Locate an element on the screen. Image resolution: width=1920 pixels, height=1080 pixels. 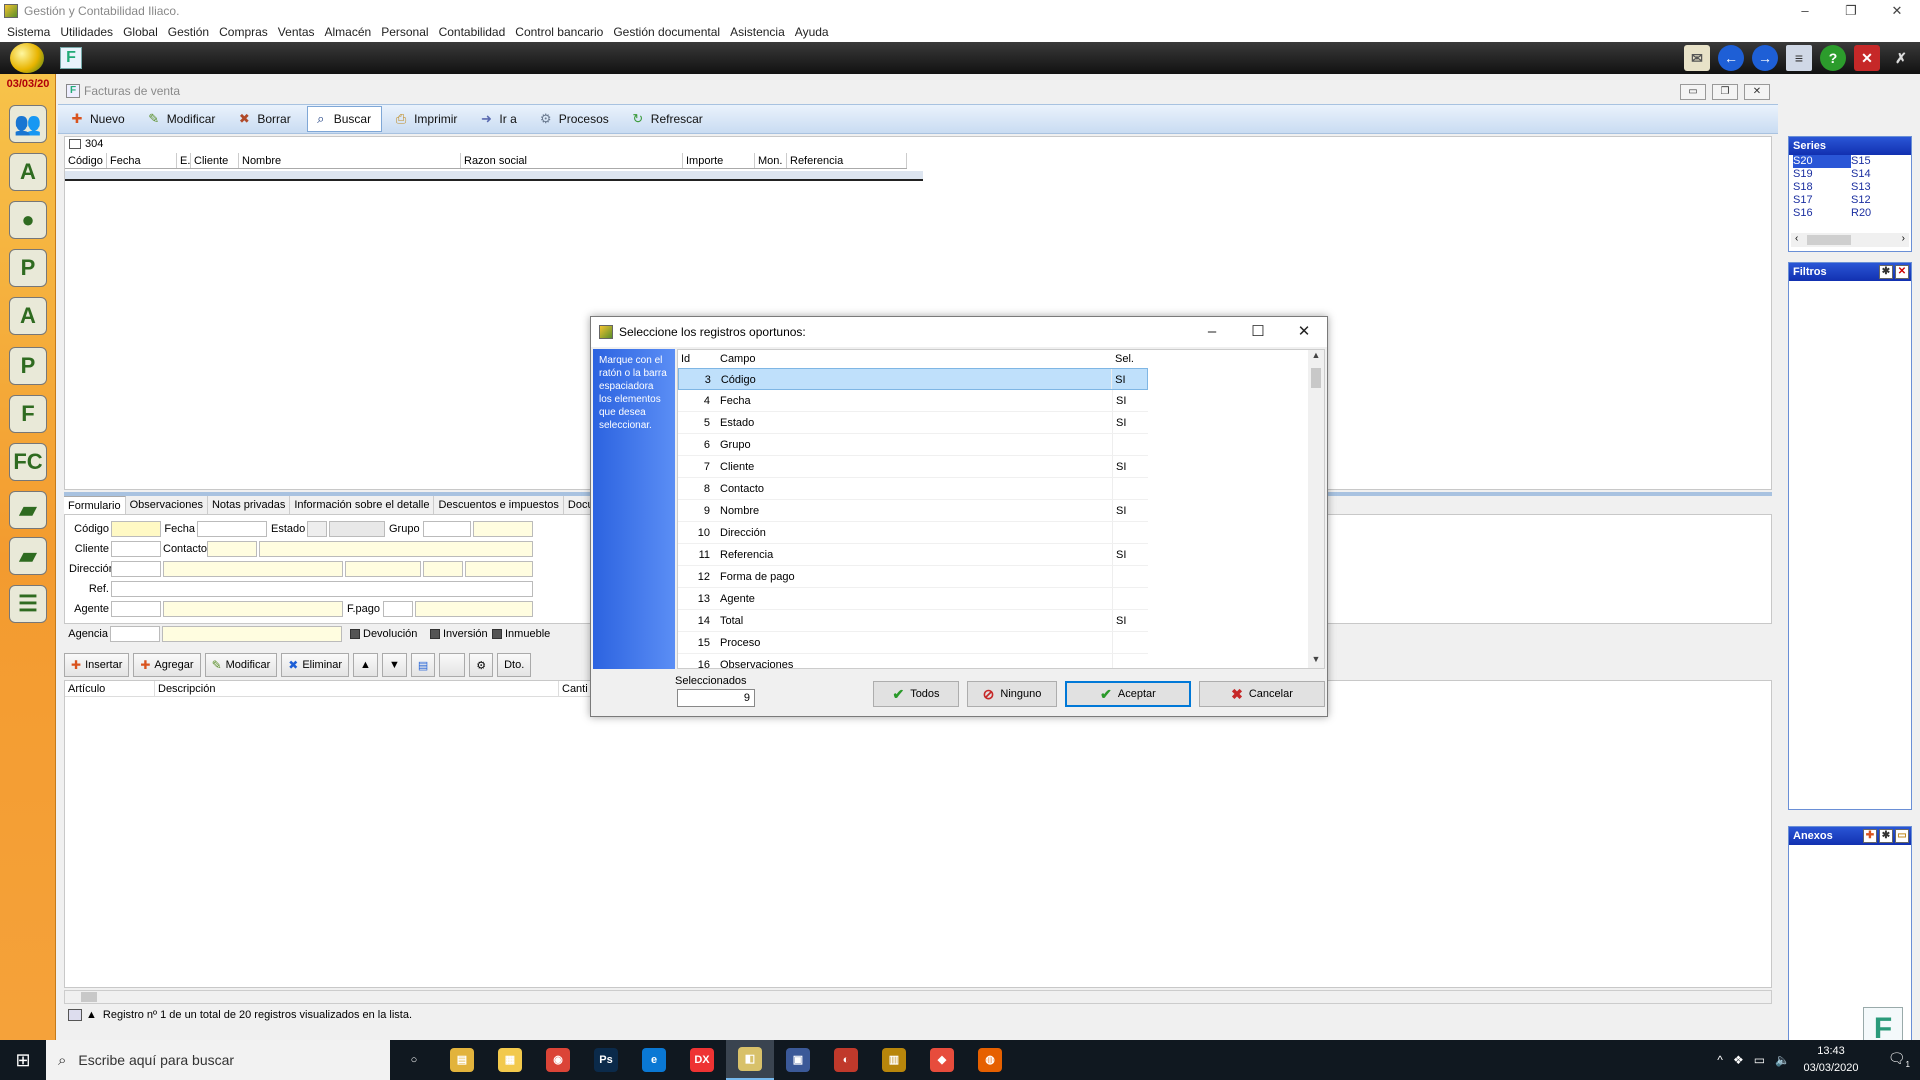
aceptar-button: ✔ Aceptar is located at coordinates (1128, 694).